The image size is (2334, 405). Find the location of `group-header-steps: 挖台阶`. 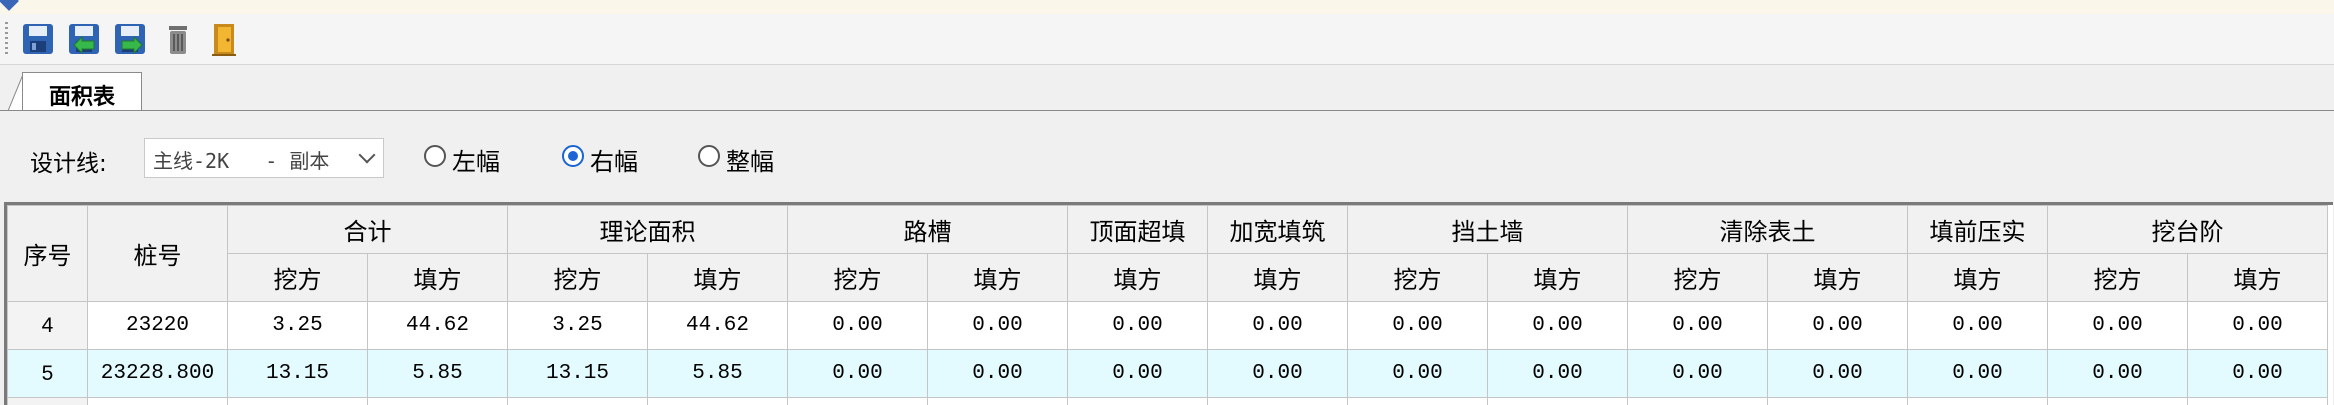

group-header-steps: 挖台阶 is located at coordinates (2188, 230).